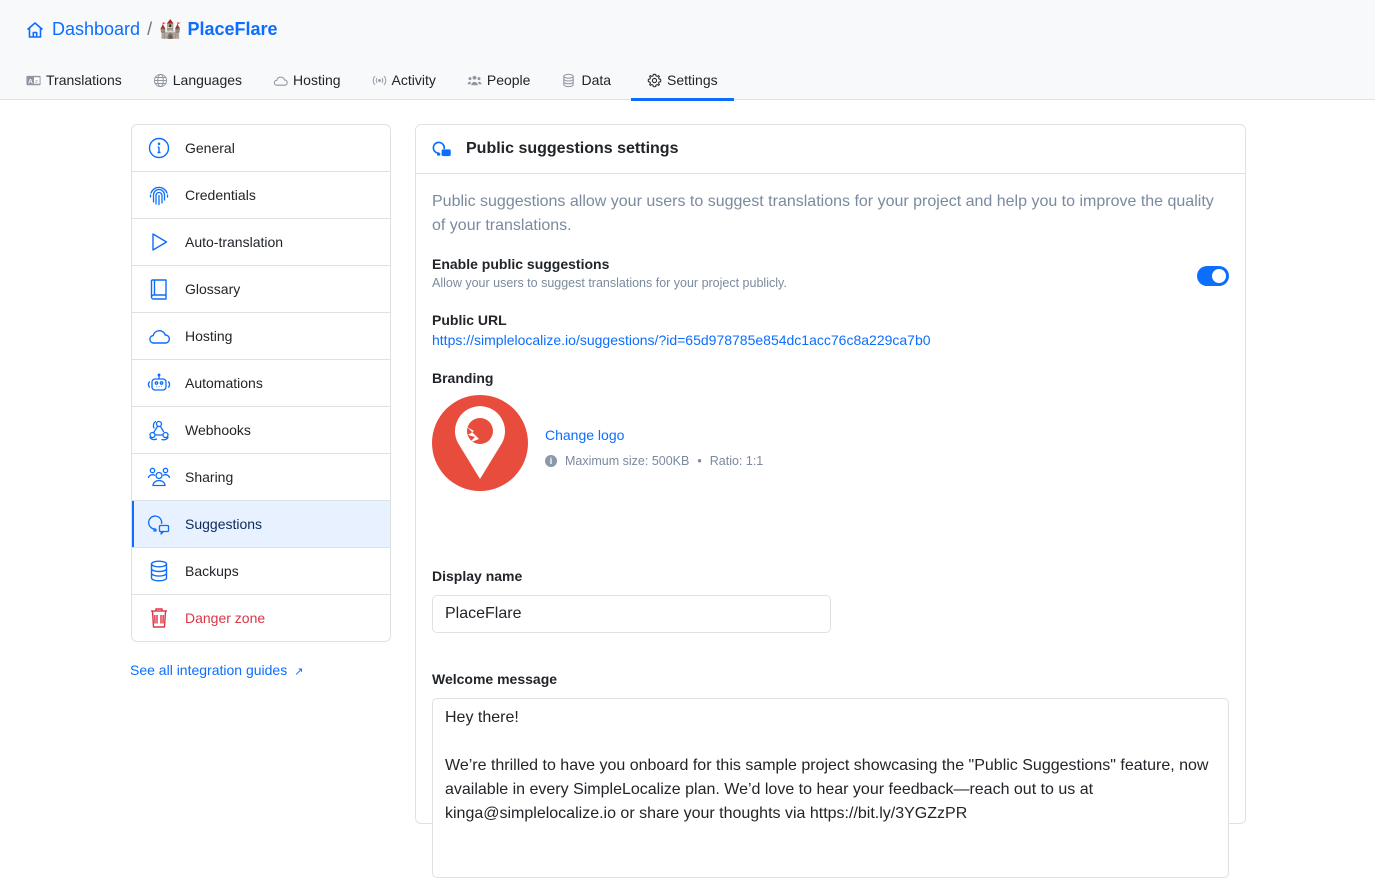 This screenshot has width=1375, height=878. What do you see at coordinates (96, 29) in the screenshot?
I see `breadcrumb-dashboard-link: Dashboard` at bounding box center [96, 29].